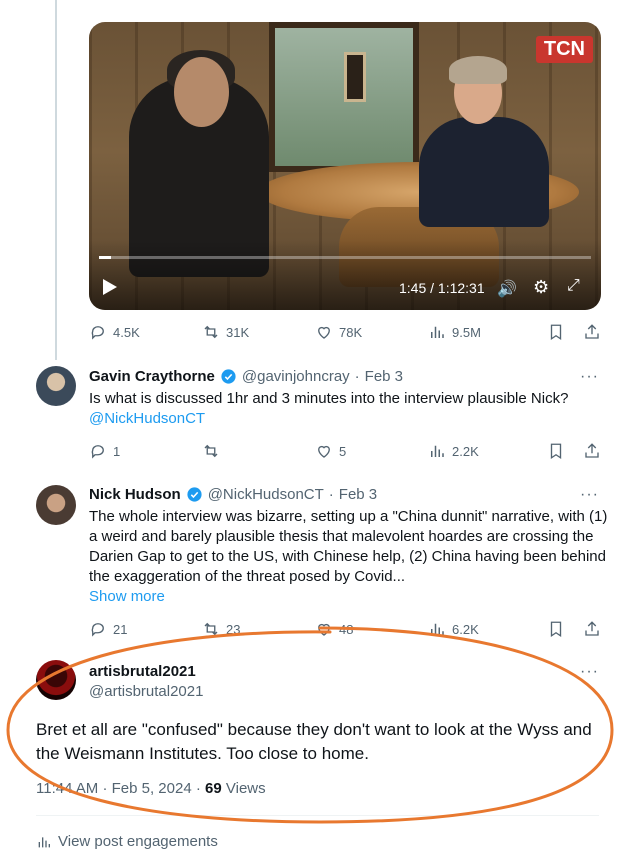 The image size is (629, 853). I want to click on reply-button: 1, so click(145, 451).